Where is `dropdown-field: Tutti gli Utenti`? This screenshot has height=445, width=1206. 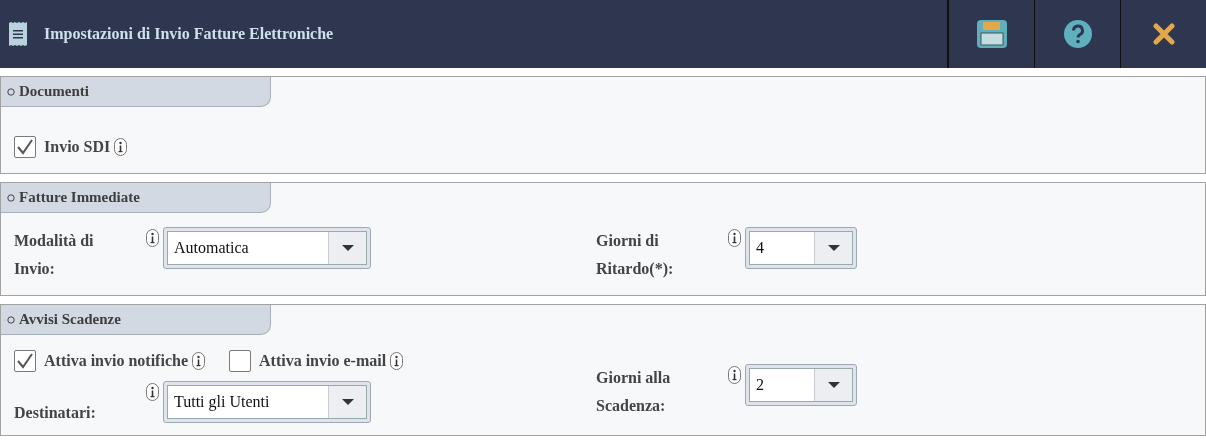
dropdown-field: Tutti gli Utenti is located at coordinates (267, 402).